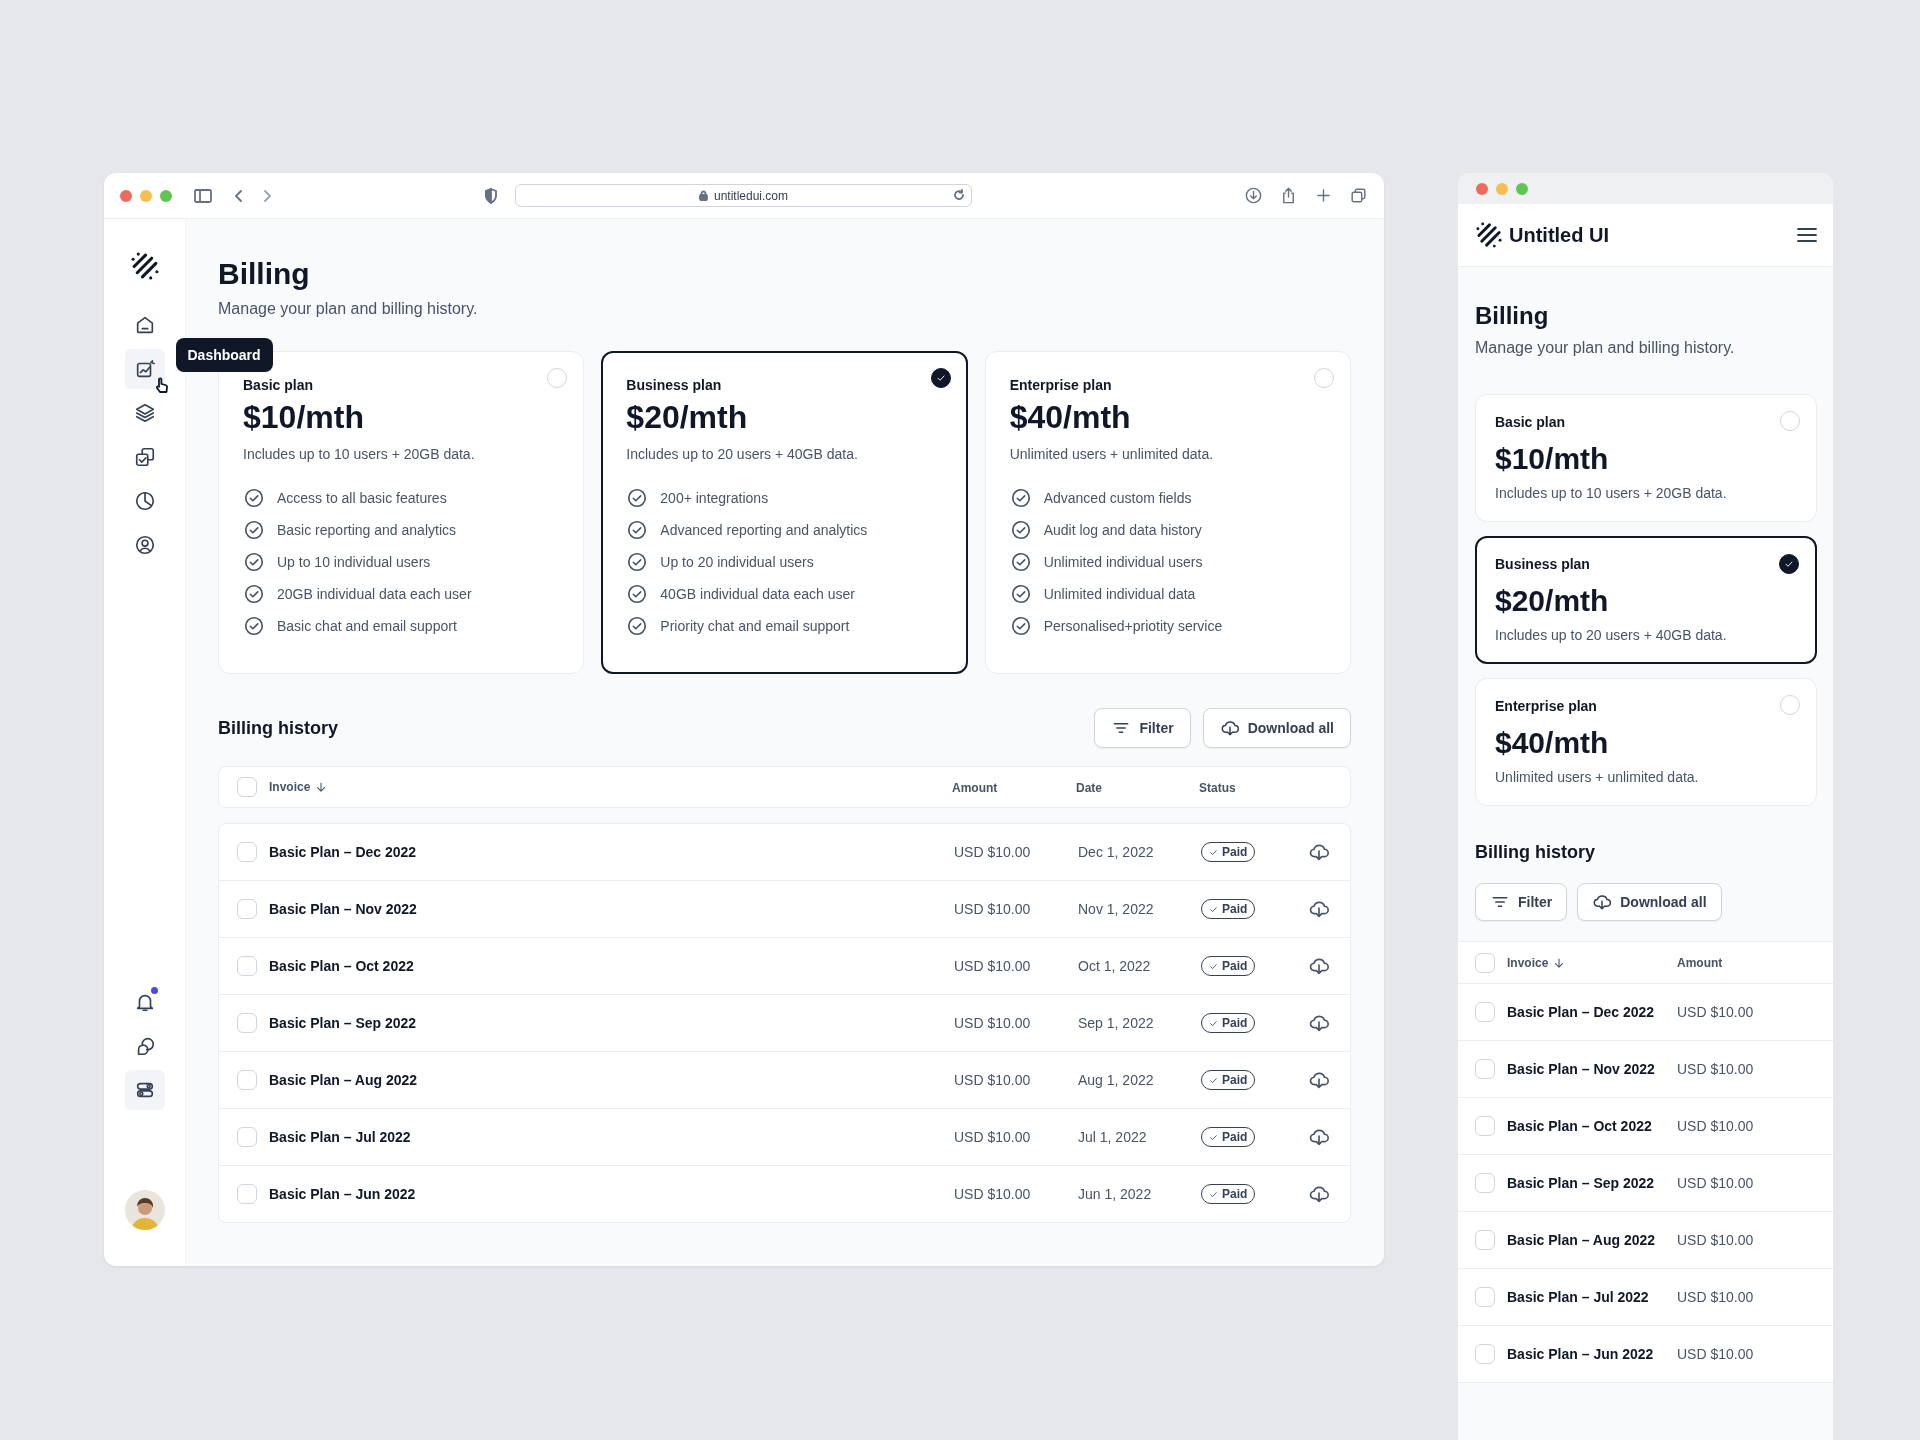 The height and width of the screenshot is (1440, 1920). I want to click on plan-card: Enterprise plan $40/mth Unlimited users + unlimited data. Advanced custom fields Audit log and data history Unlimited individual users Unlimited individual data Personalised+priotity service, so click(1167, 512).